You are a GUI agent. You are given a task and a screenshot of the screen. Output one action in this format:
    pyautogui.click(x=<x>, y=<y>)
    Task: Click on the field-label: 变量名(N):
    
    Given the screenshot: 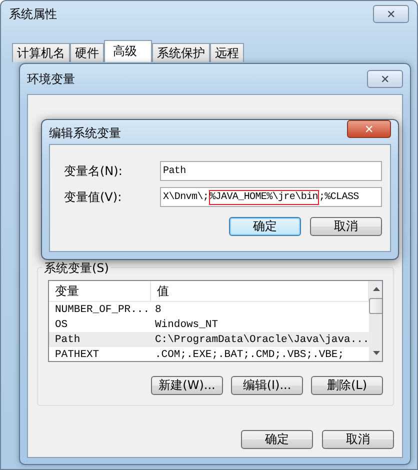 What is the action you would take?
    pyautogui.click(x=94, y=171)
    